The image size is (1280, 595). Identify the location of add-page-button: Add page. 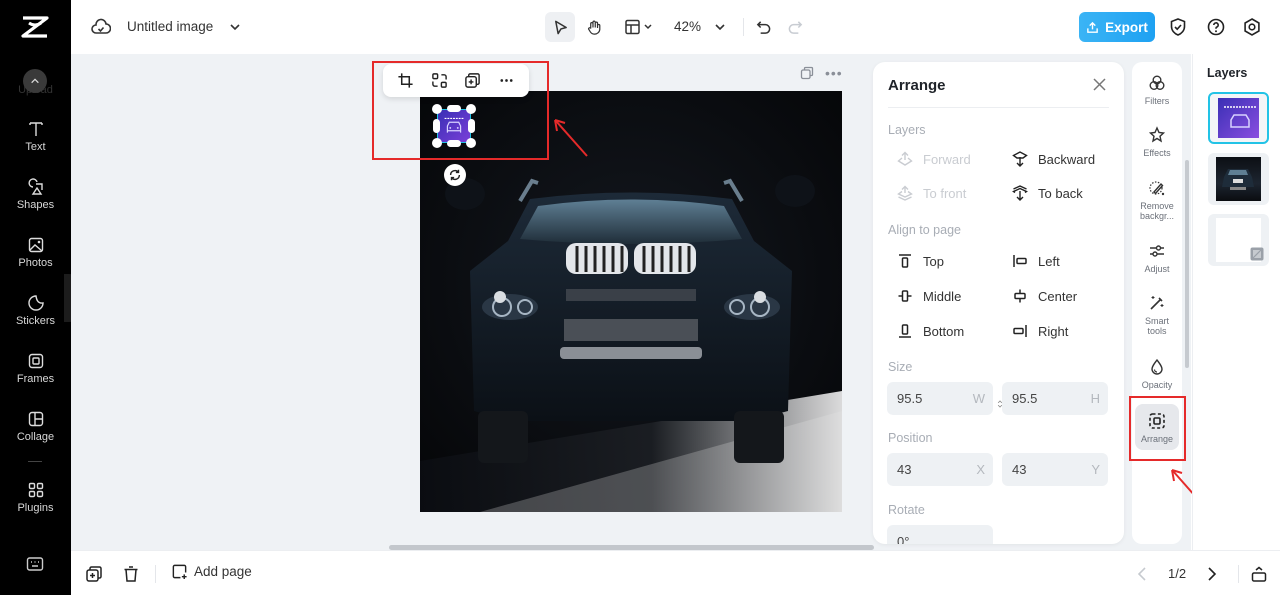
(211, 571).